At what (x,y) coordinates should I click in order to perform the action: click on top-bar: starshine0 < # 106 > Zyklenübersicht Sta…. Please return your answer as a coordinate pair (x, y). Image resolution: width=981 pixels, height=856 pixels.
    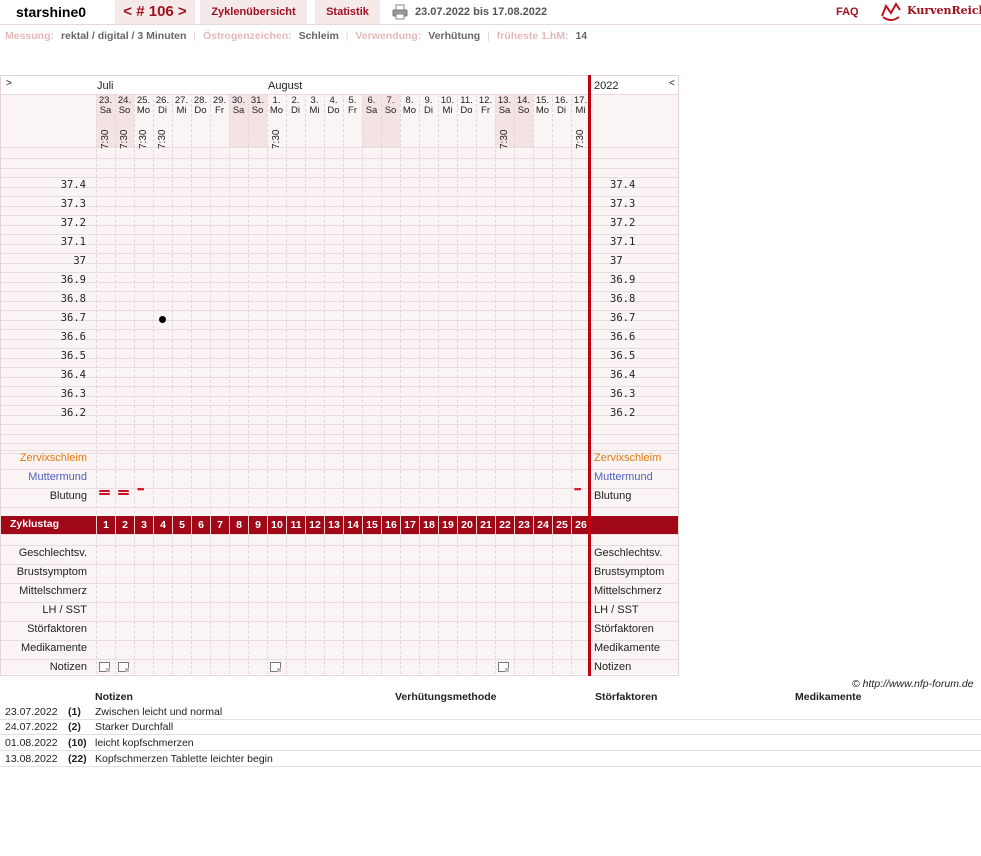
    Looking at the image, I should click on (490, 12).